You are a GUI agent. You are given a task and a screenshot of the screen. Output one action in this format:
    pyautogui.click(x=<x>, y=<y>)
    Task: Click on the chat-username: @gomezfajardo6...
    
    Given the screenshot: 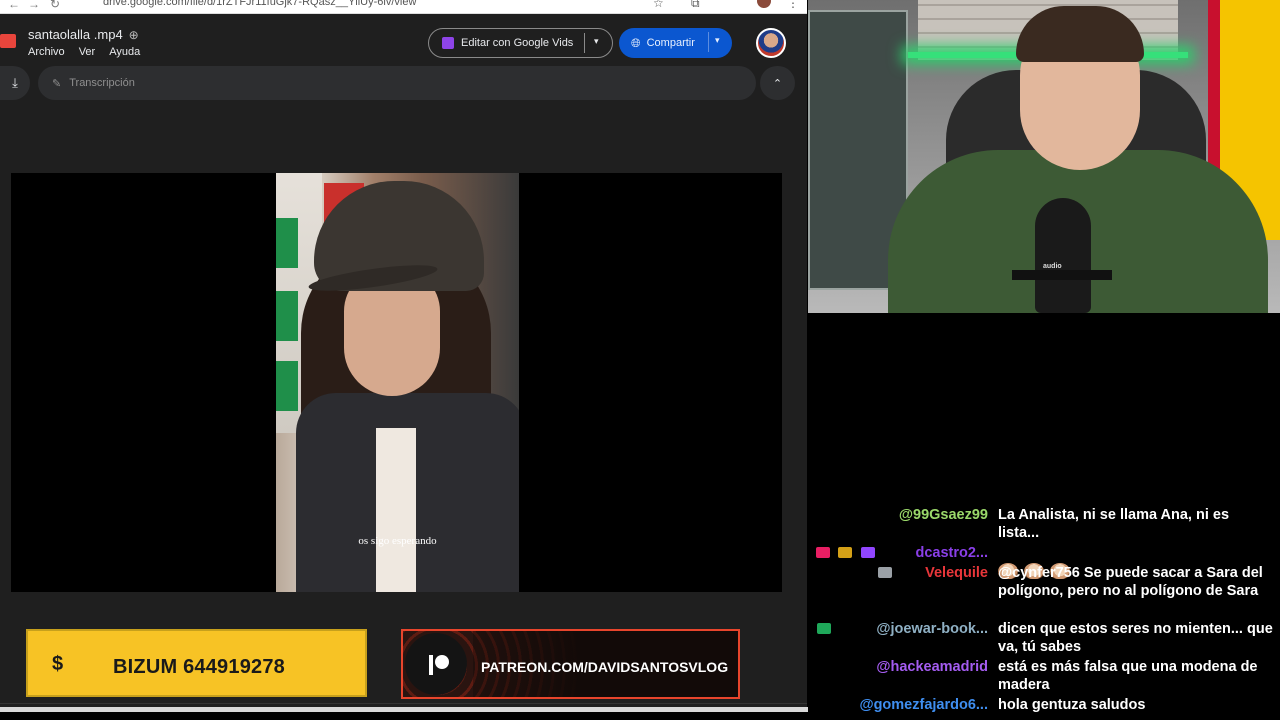 What is the action you would take?
    pyautogui.click(x=923, y=705)
    